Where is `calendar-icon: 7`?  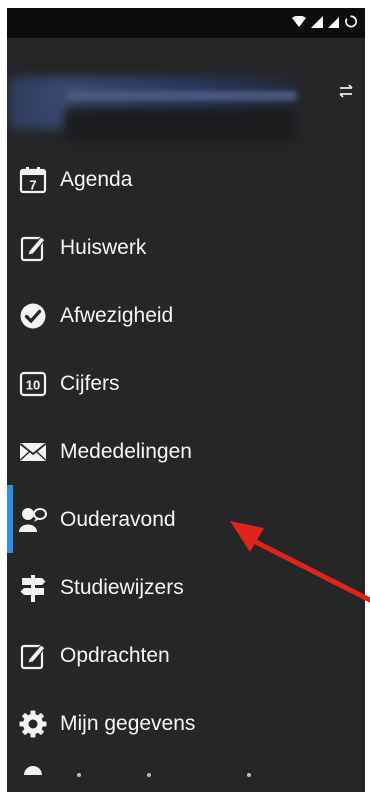 calendar-icon: 7 is located at coordinates (33, 180).